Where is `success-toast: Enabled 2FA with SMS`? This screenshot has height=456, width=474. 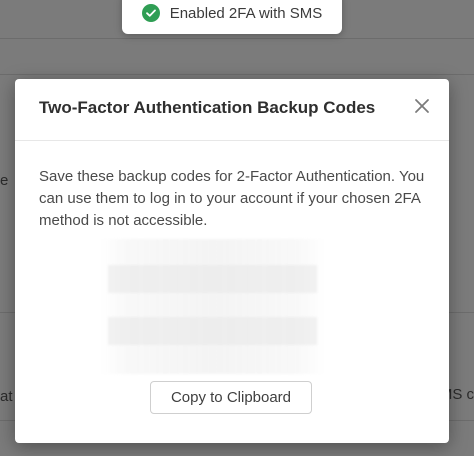
success-toast: Enabled 2FA with SMS is located at coordinates (232, 17).